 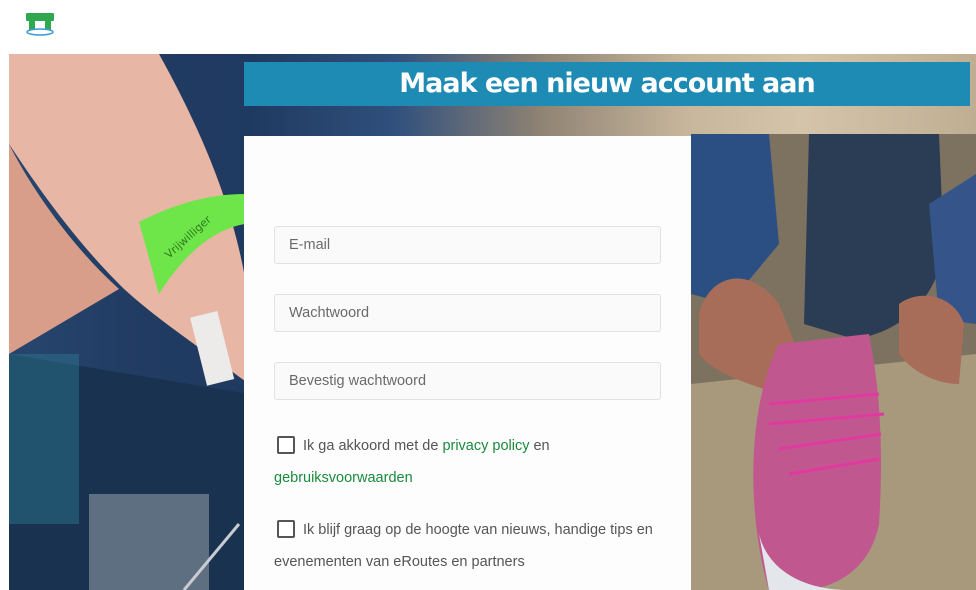 What do you see at coordinates (343, 478) in the screenshot?
I see `terms-of-use-link: gebruiksvoorwaarden` at bounding box center [343, 478].